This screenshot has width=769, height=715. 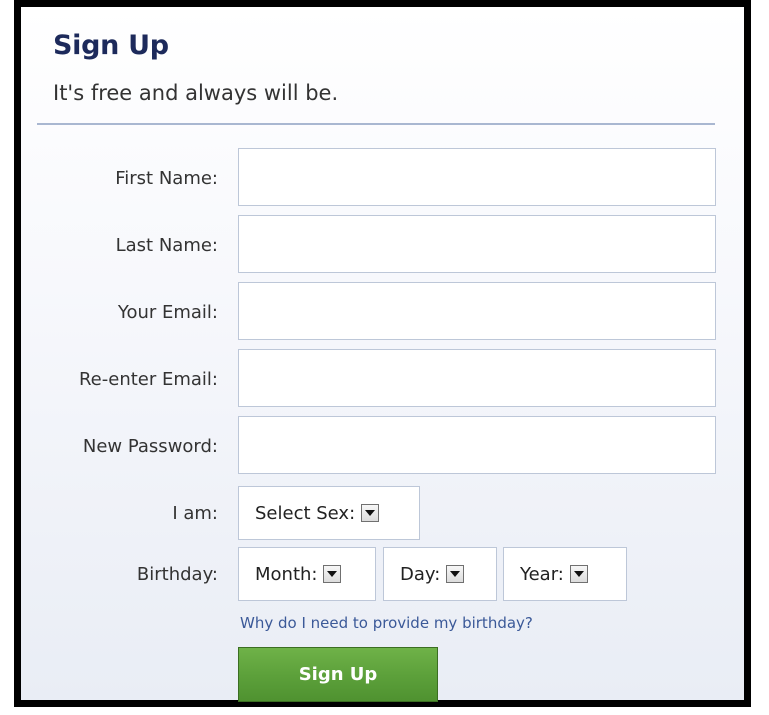 I want to click on day-select: Day:, so click(x=440, y=574).